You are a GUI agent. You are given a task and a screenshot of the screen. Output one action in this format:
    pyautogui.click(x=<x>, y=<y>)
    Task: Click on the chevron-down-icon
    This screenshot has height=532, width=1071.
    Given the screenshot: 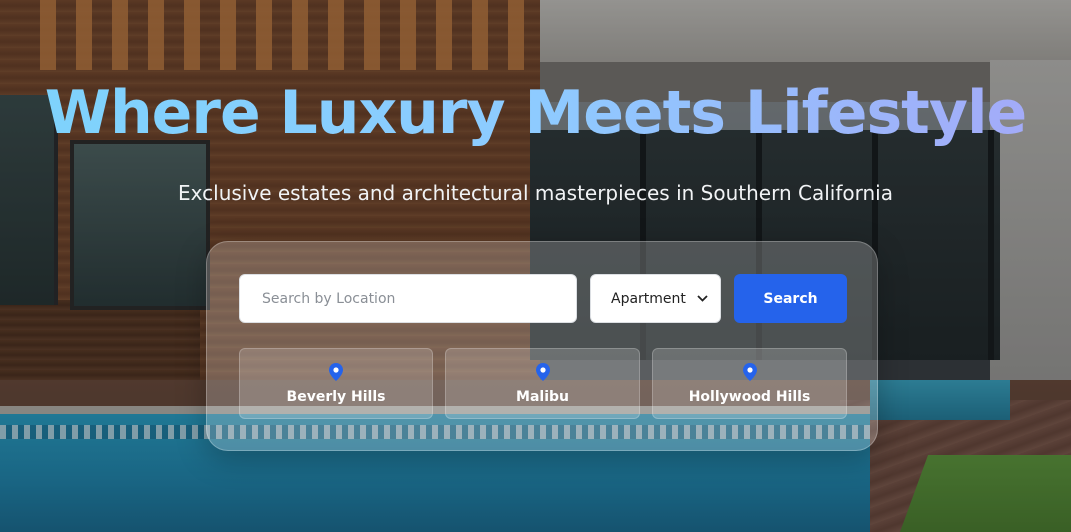 What is the action you would take?
    pyautogui.click(x=702, y=298)
    